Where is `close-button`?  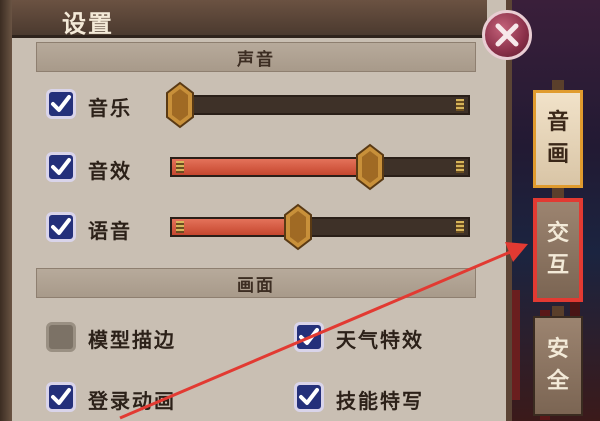
close-button is located at coordinates (507, 35).